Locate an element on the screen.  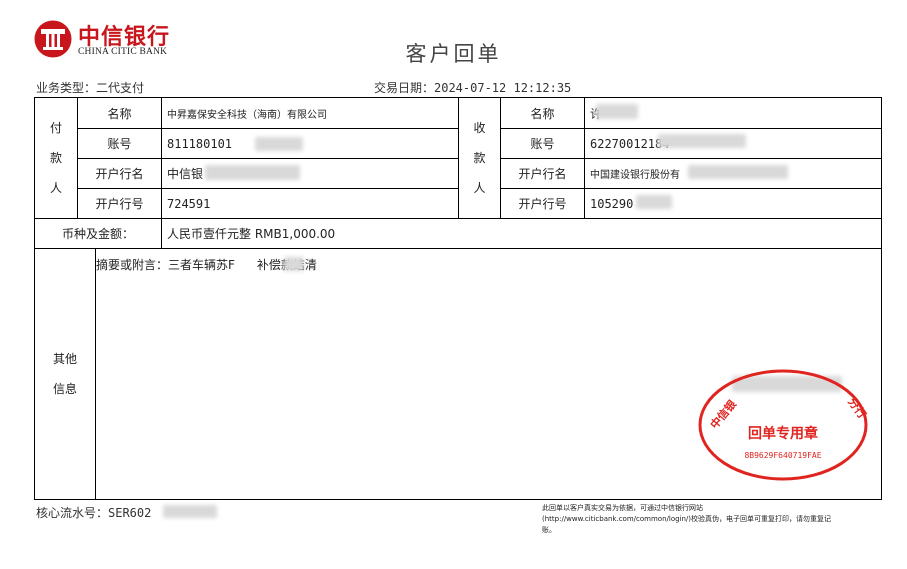
payer-bank-no-label: 开户行号 is located at coordinates (119, 203).